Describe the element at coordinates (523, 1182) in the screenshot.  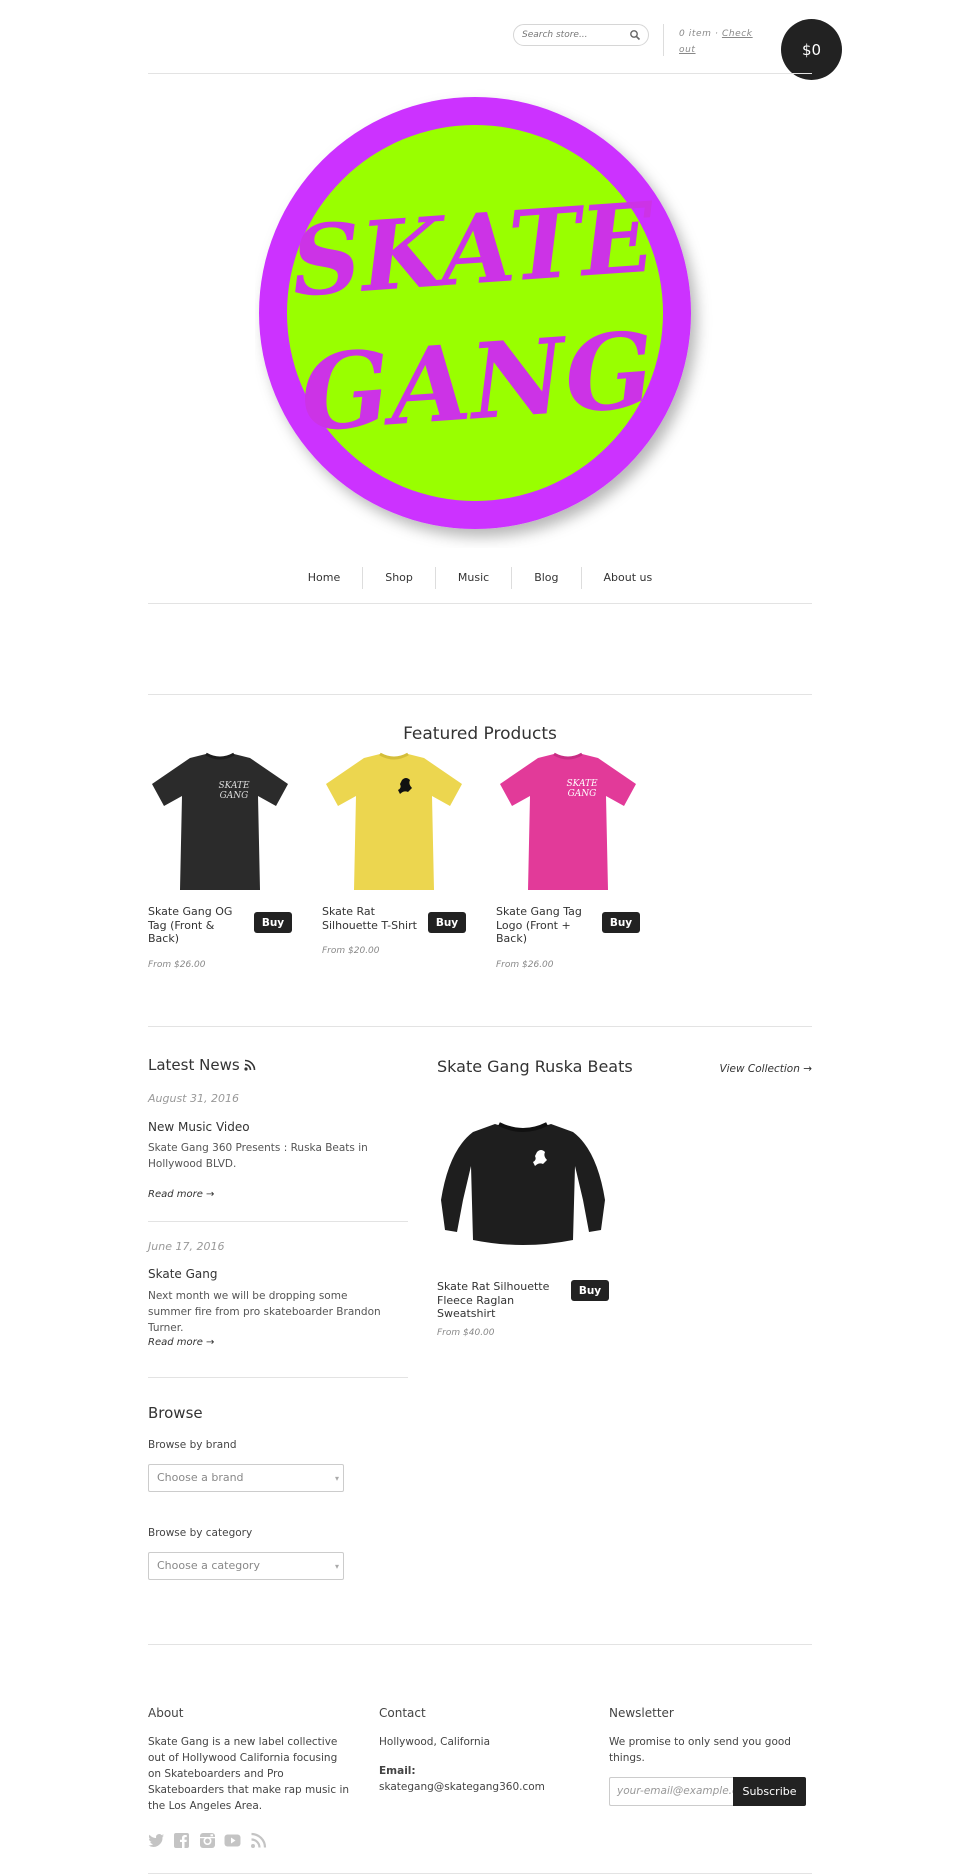
I see `product-image-fleece-sweatshirt` at that location.